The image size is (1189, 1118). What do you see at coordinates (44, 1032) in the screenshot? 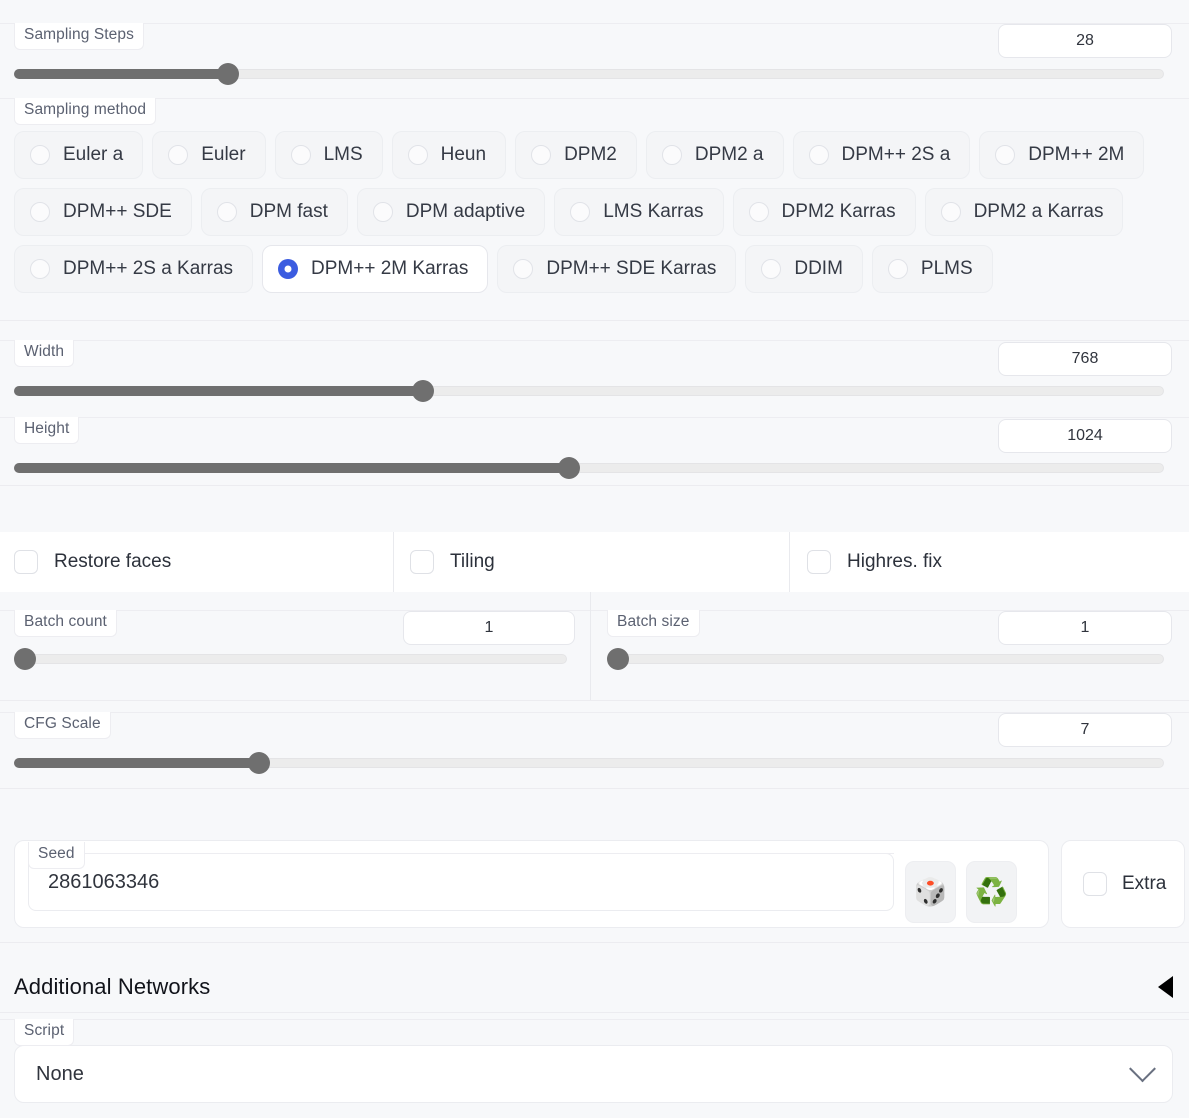
I see `script-label: Script` at bounding box center [44, 1032].